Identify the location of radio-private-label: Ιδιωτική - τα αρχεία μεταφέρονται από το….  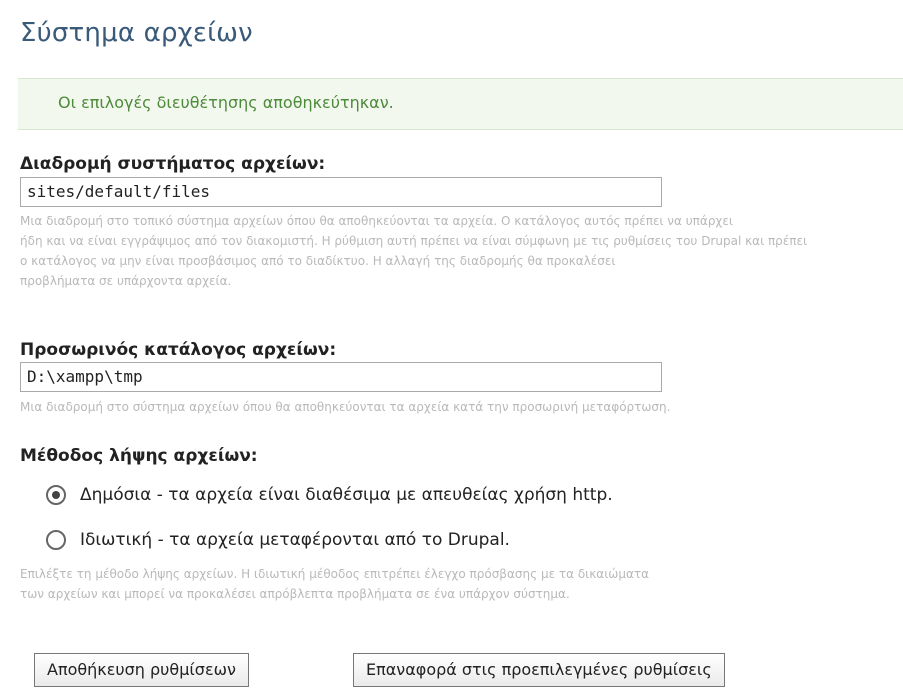
(295, 540).